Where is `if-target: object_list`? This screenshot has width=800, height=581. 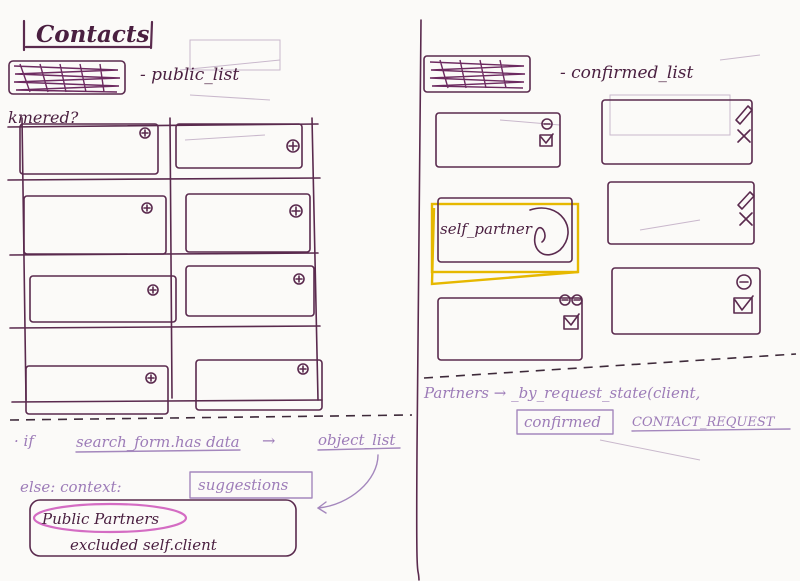 if-target: object_list is located at coordinates (357, 440).